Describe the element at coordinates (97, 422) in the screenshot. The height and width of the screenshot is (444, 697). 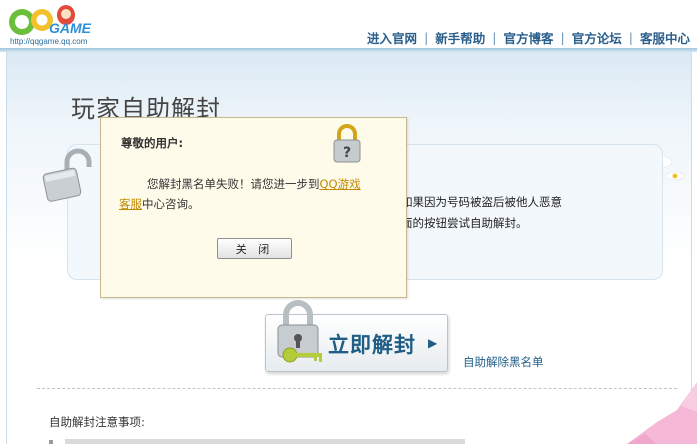
I see `notes-title: 自助解封注意事项:` at that location.